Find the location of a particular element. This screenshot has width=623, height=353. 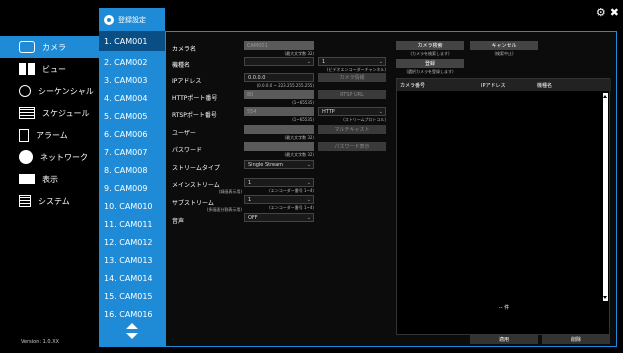

column-model: 機種名 is located at coordinates (545, 85).